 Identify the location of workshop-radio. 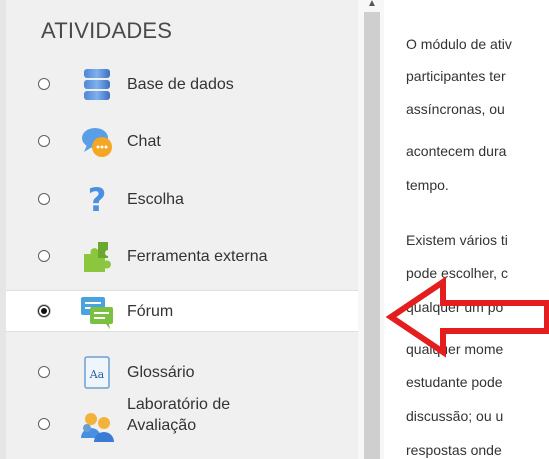
(44, 424).